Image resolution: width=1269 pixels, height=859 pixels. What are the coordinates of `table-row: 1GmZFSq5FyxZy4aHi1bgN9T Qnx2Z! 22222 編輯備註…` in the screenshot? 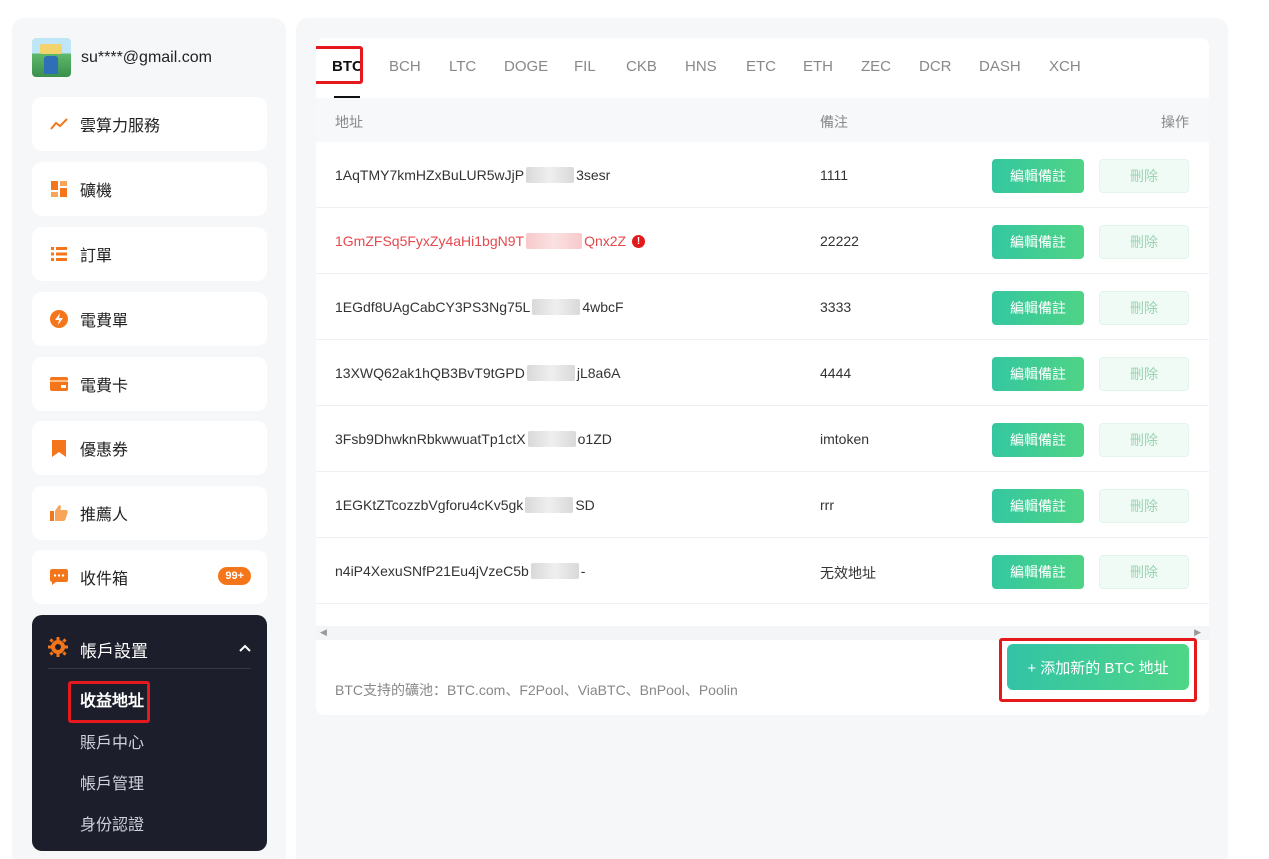 It's located at (762, 241).